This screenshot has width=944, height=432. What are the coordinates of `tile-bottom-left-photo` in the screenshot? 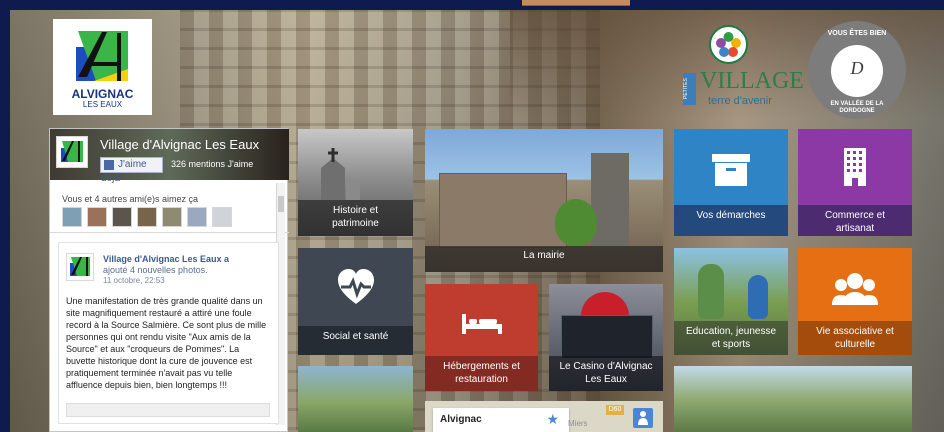 It's located at (355, 399).